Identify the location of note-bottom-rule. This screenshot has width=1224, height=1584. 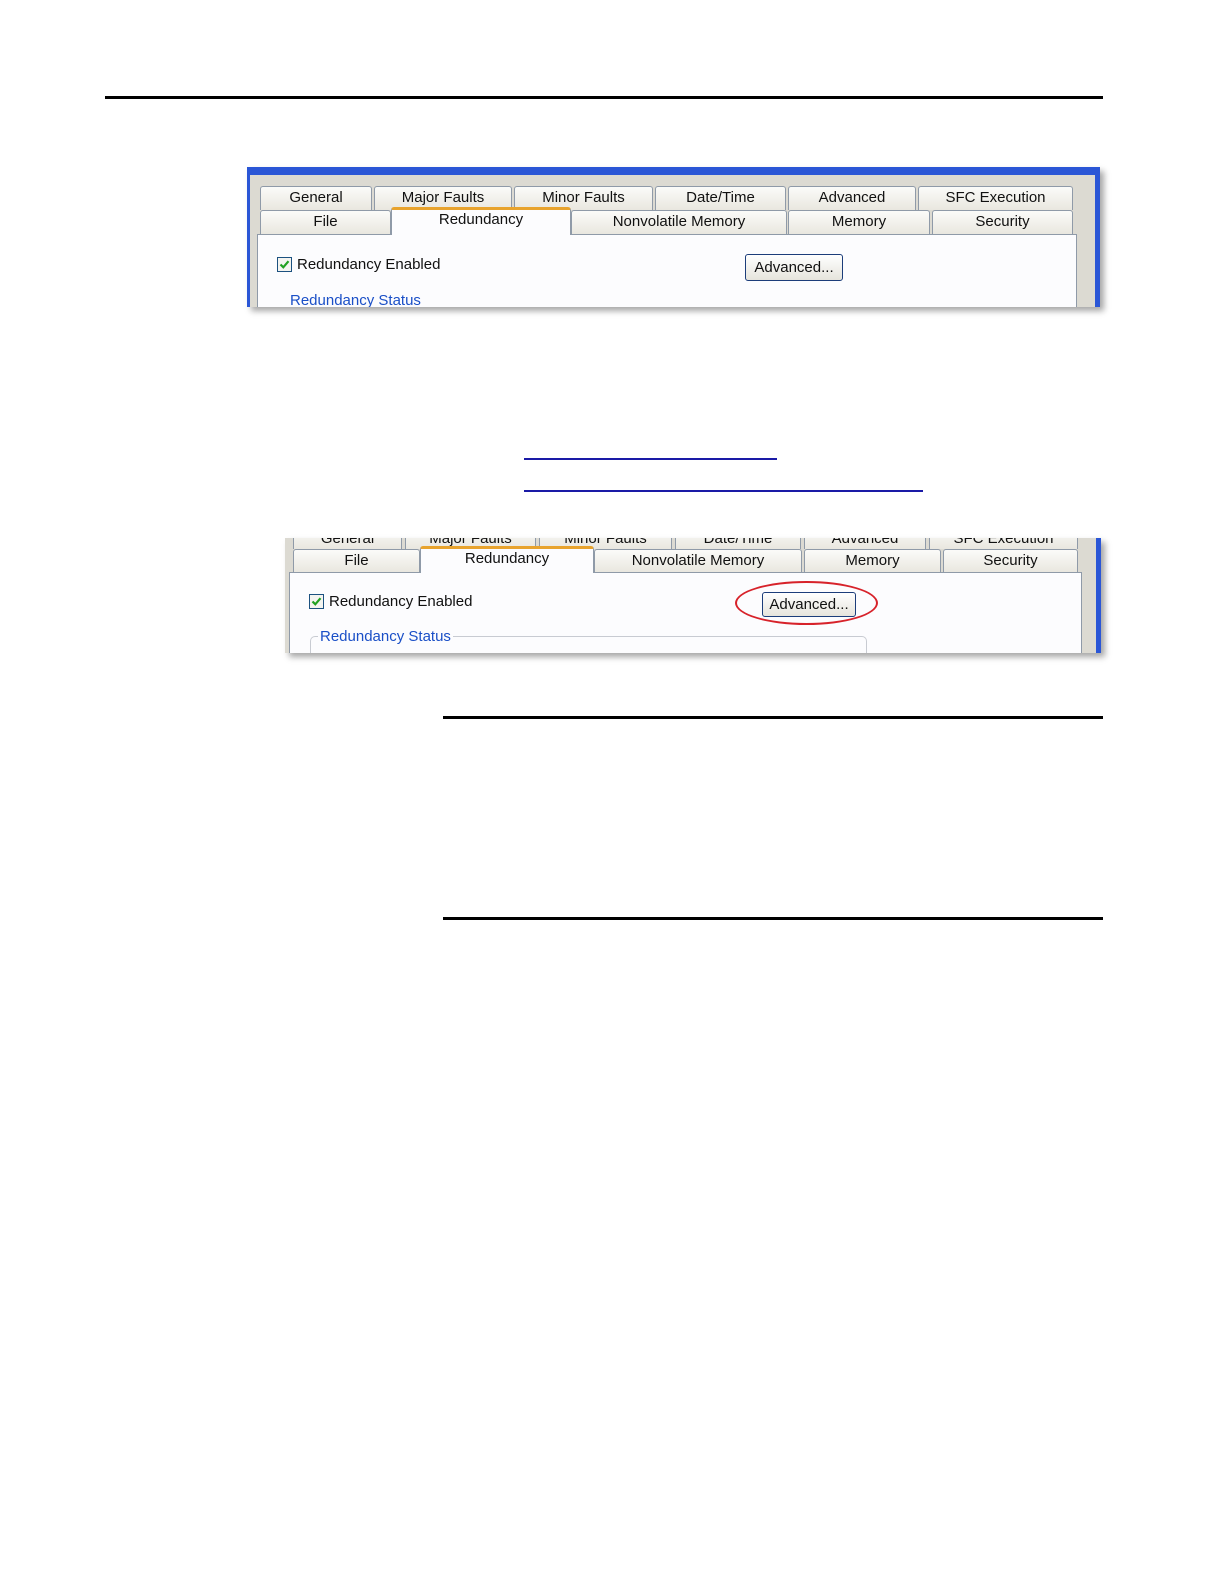
(773, 918).